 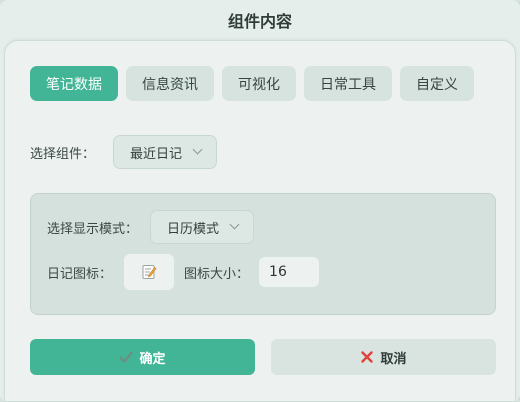 What do you see at coordinates (63, 154) in the screenshot?
I see `component-select-label: 选择组件：` at bounding box center [63, 154].